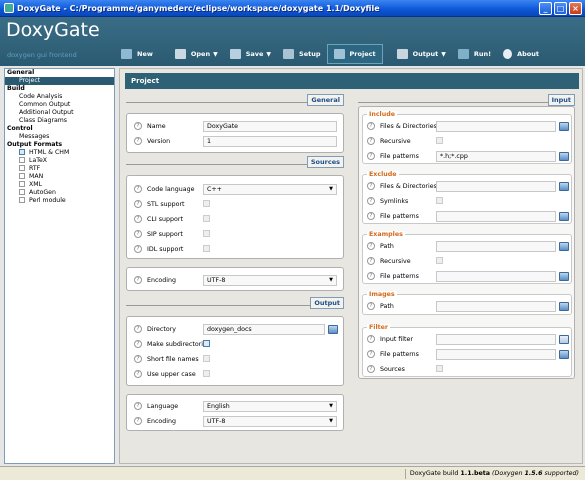 This screenshot has height=480, width=585. I want to click on tree-category-output-formats: Output Formats, so click(59, 145).